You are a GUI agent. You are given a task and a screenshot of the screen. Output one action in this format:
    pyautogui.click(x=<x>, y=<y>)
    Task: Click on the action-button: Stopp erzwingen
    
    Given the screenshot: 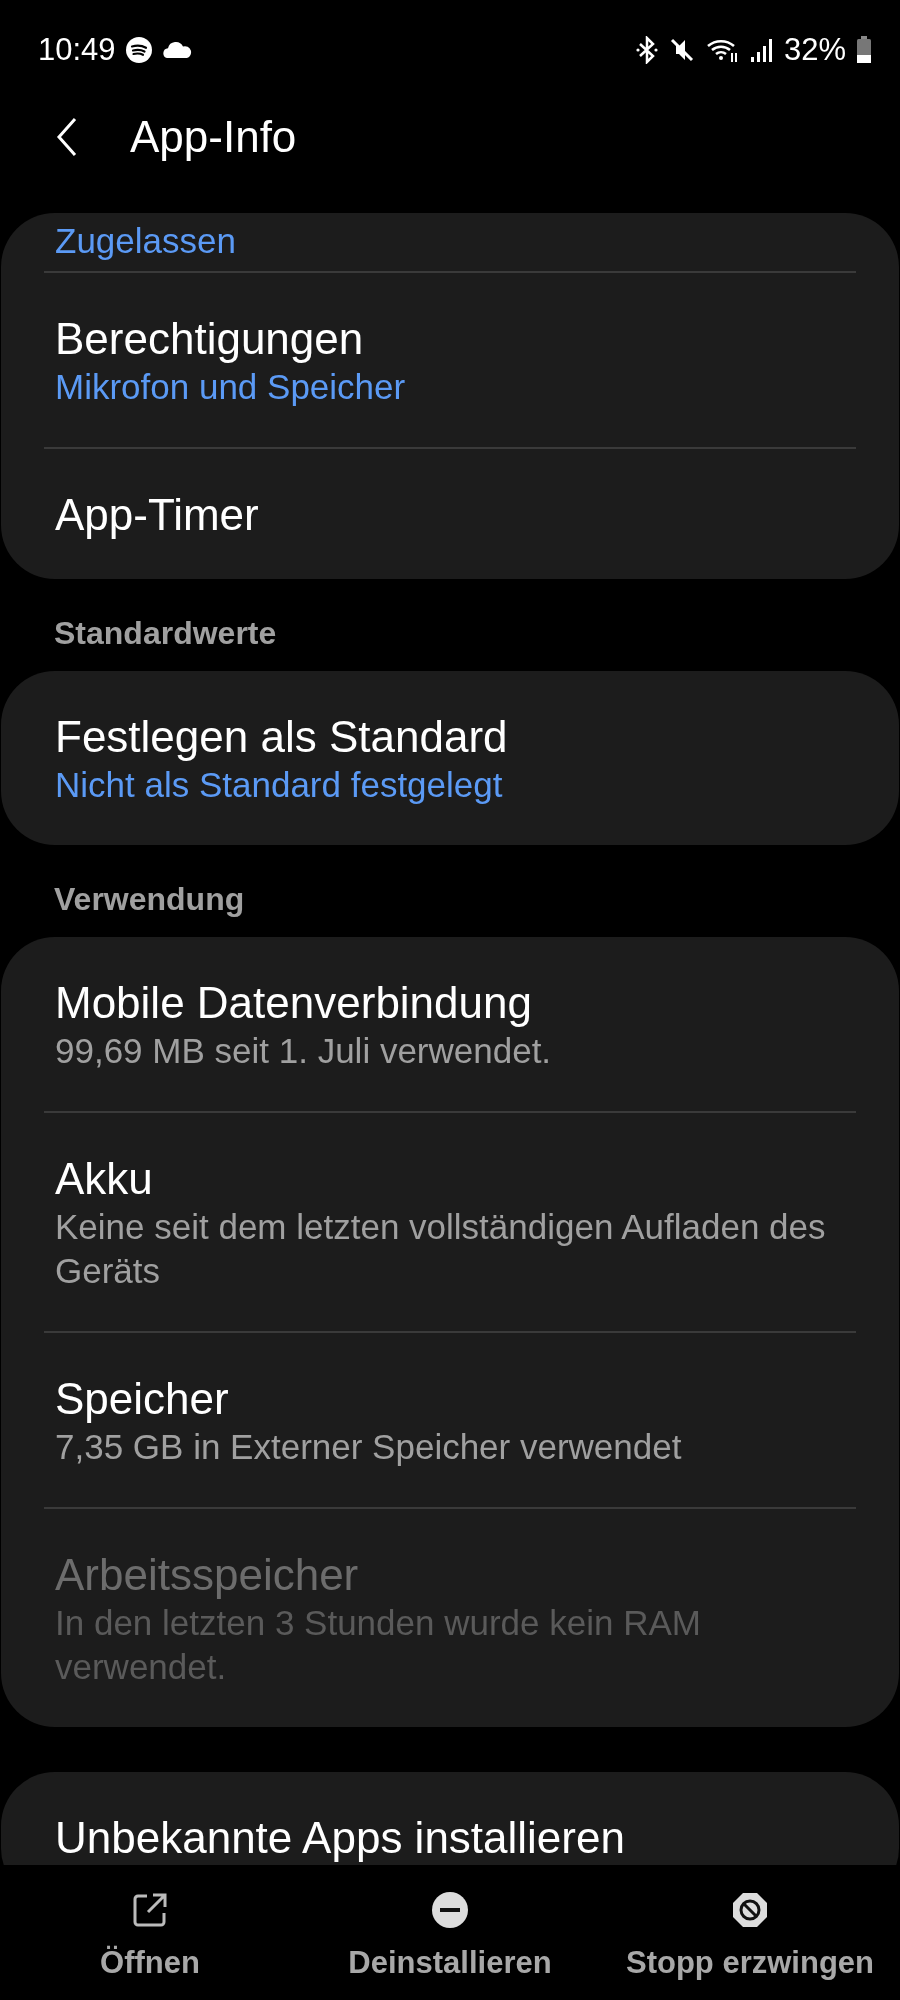 What is the action you would take?
    pyautogui.click(x=750, y=1936)
    